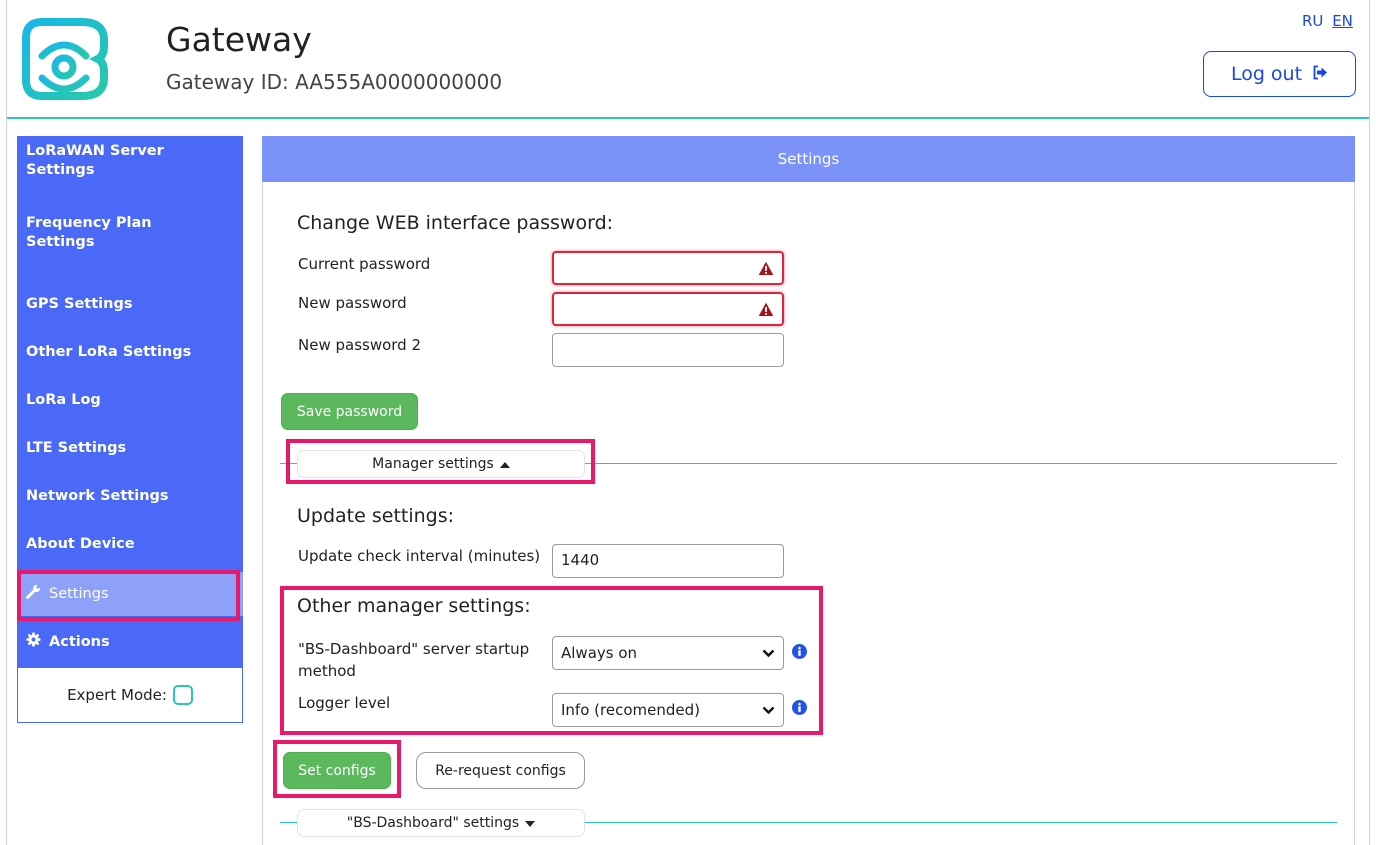 This screenshot has height=845, width=1376. I want to click on frame-left-border, so click(6, 422).